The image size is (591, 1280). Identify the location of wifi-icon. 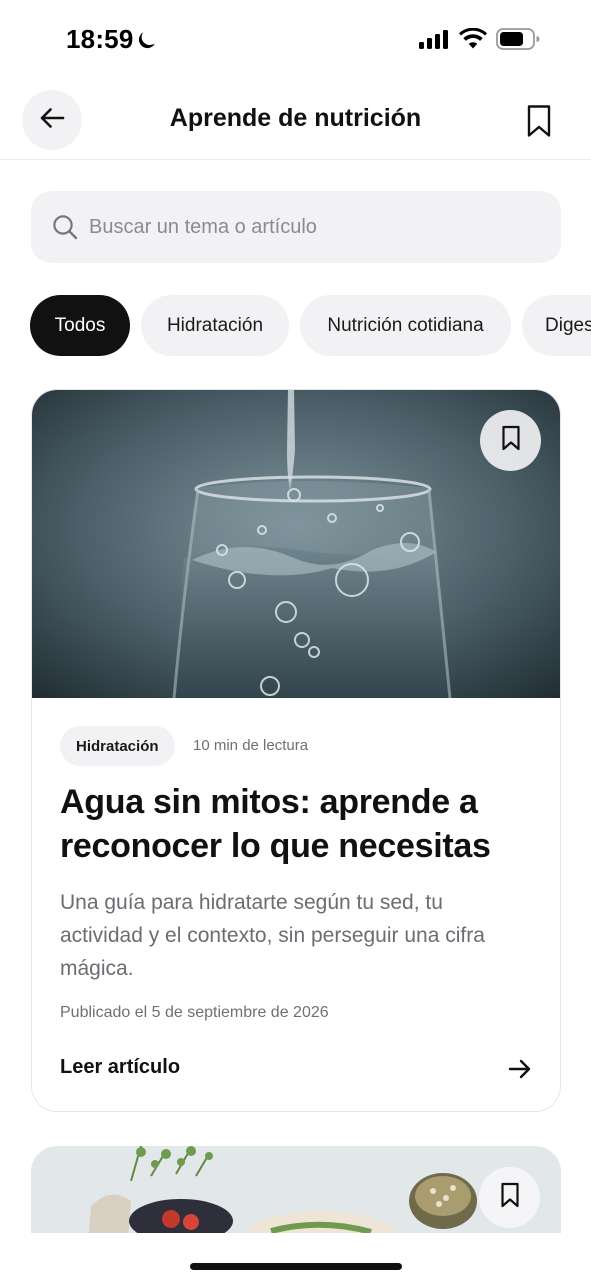
(473, 40).